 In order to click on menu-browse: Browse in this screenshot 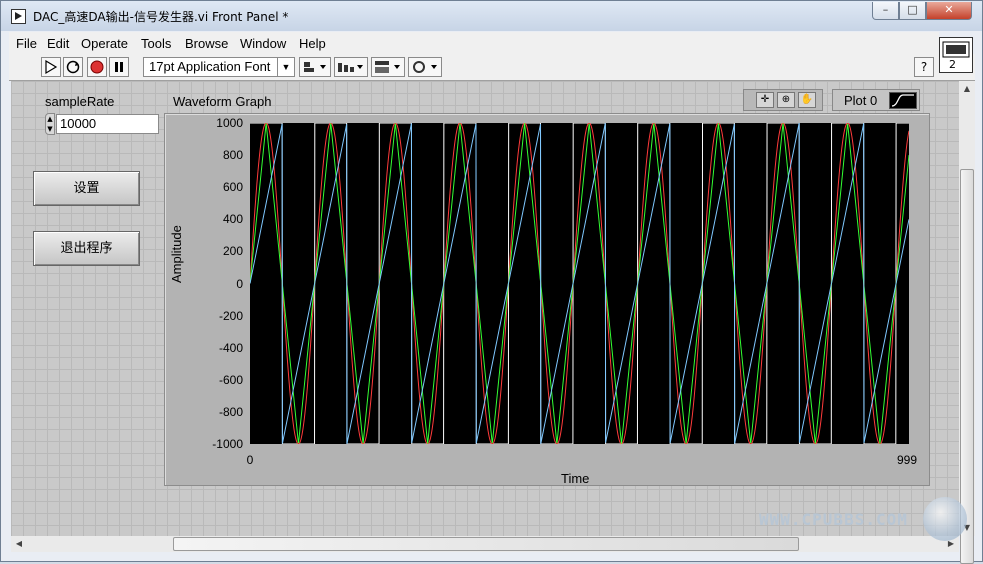, I will do `click(206, 43)`.